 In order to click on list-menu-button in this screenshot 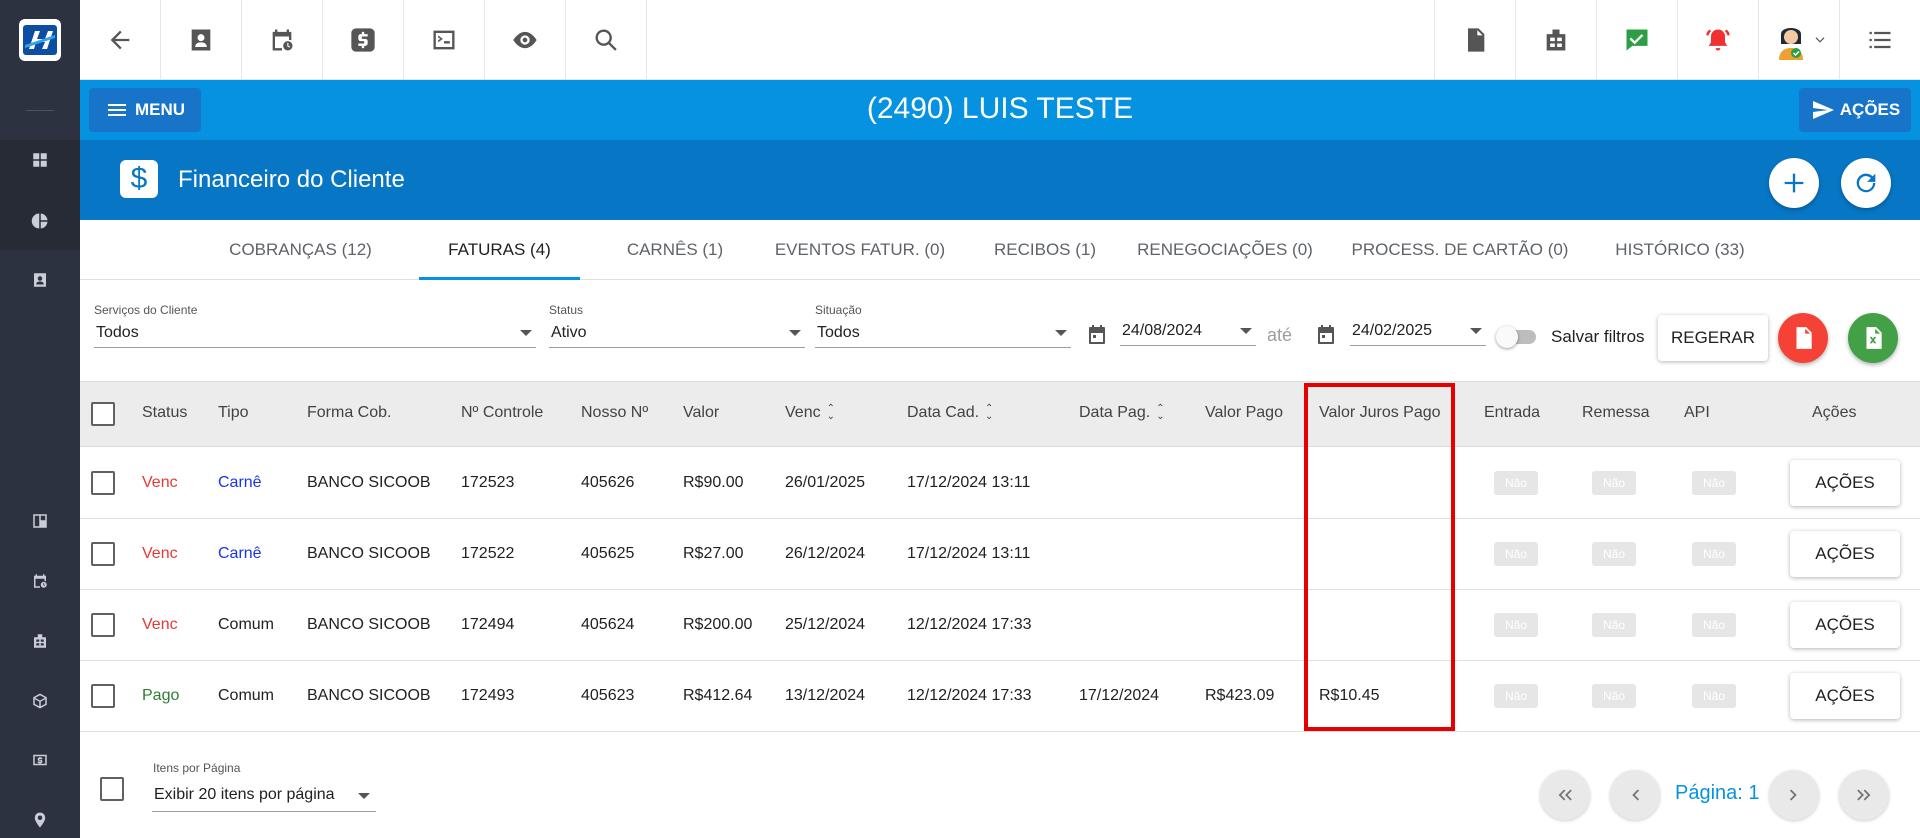, I will do `click(1879, 40)`.